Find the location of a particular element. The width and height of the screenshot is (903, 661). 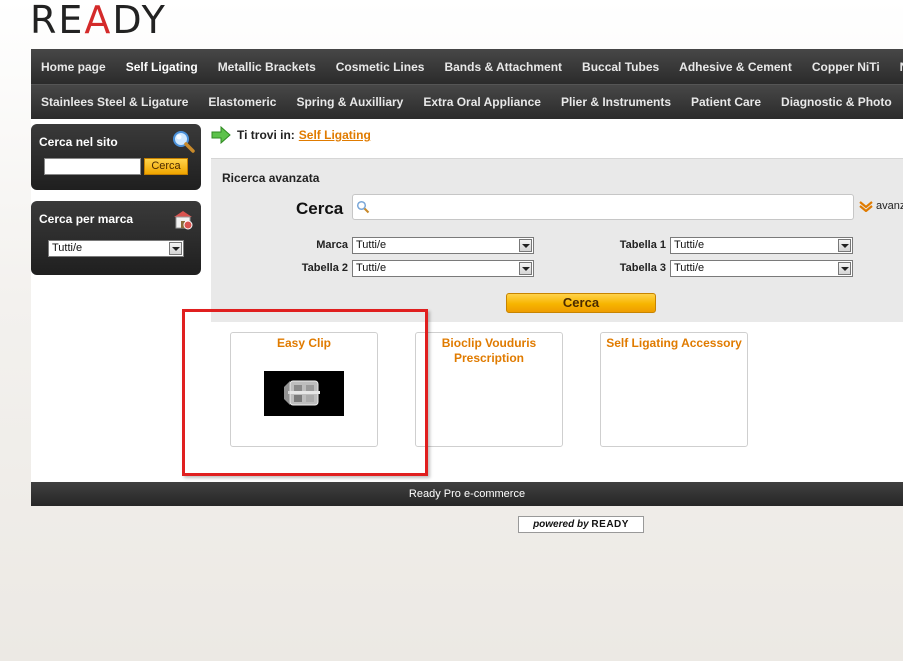

logo-text-accent: A is located at coordinates (98, 21).